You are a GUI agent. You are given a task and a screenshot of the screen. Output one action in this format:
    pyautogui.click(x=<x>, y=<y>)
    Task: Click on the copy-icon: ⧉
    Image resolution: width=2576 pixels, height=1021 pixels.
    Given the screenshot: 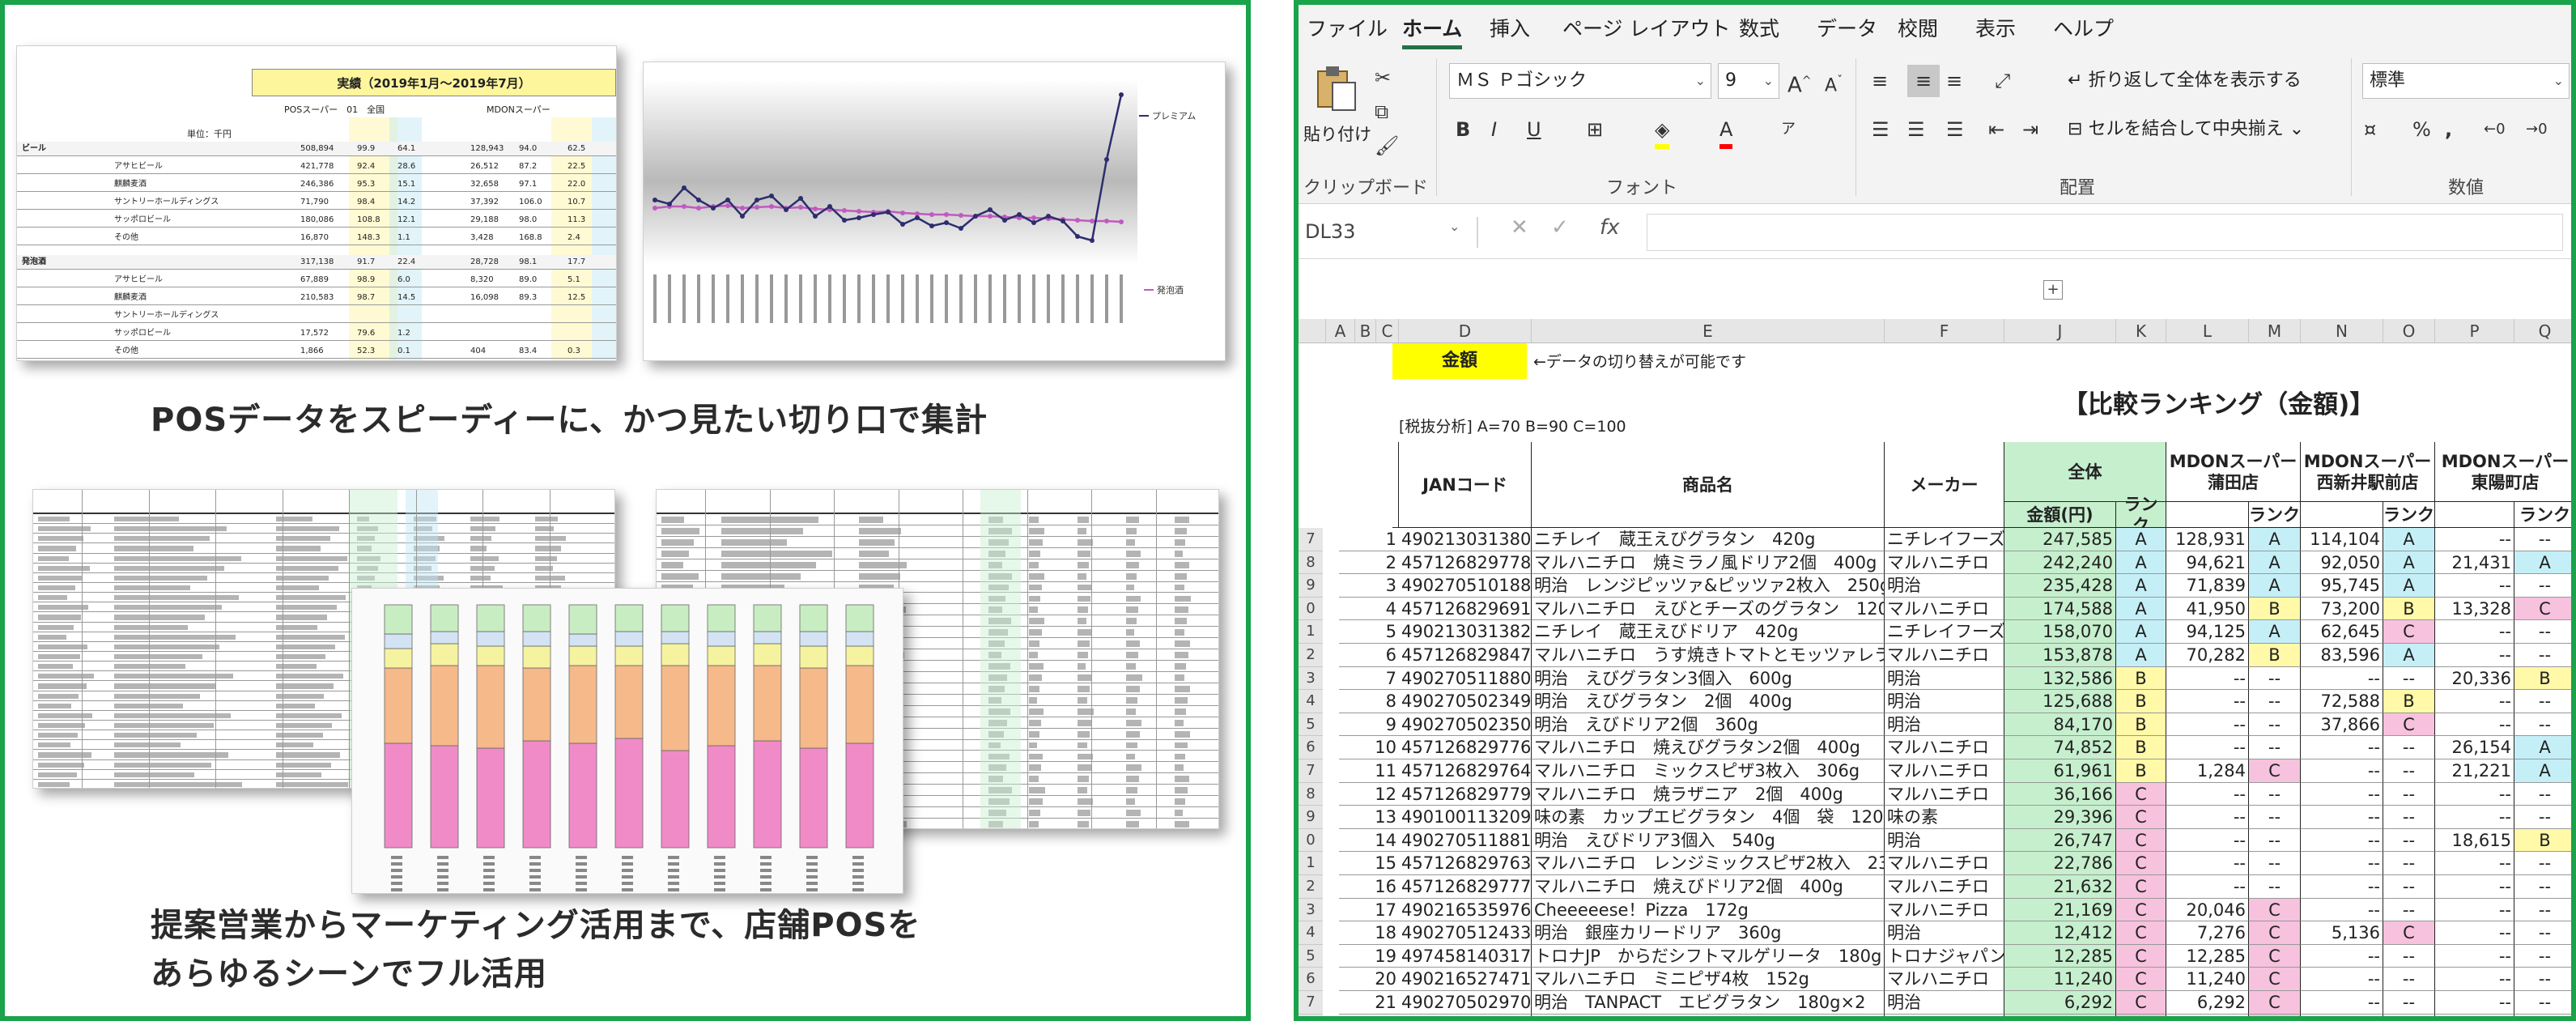 What is the action you would take?
    pyautogui.click(x=1381, y=112)
    